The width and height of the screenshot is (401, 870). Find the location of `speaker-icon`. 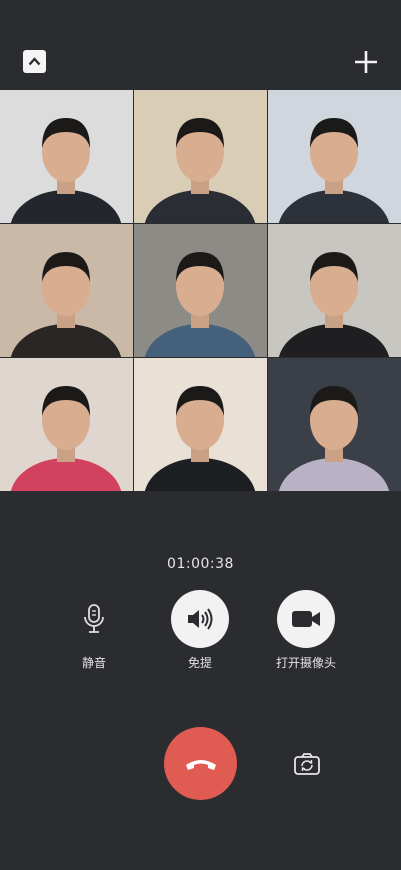

speaker-icon is located at coordinates (200, 619).